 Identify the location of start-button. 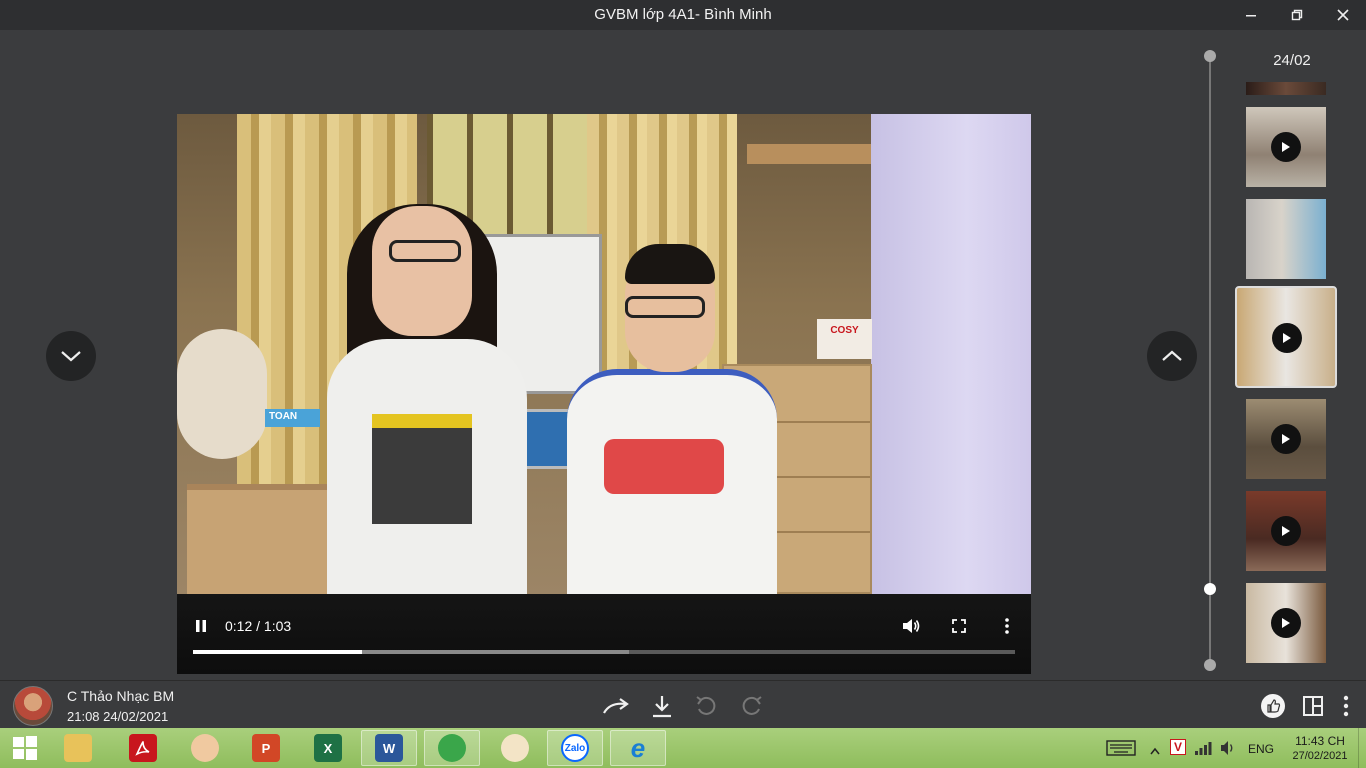
(25, 748).